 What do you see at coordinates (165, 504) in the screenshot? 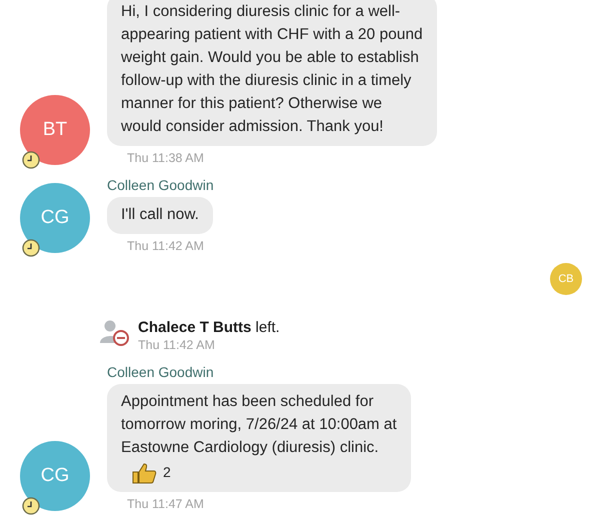
I see `timestamp: Thu 11:47 AM` at bounding box center [165, 504].